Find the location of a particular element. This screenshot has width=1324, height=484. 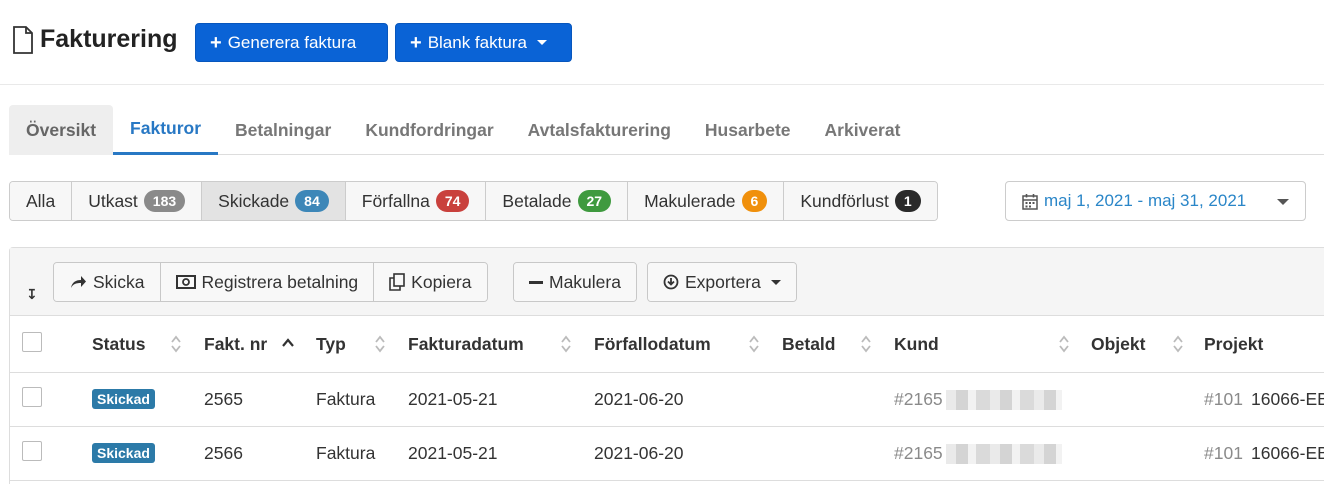

filter-utkast: Utkast 183 is located at coordinates (137, 201).